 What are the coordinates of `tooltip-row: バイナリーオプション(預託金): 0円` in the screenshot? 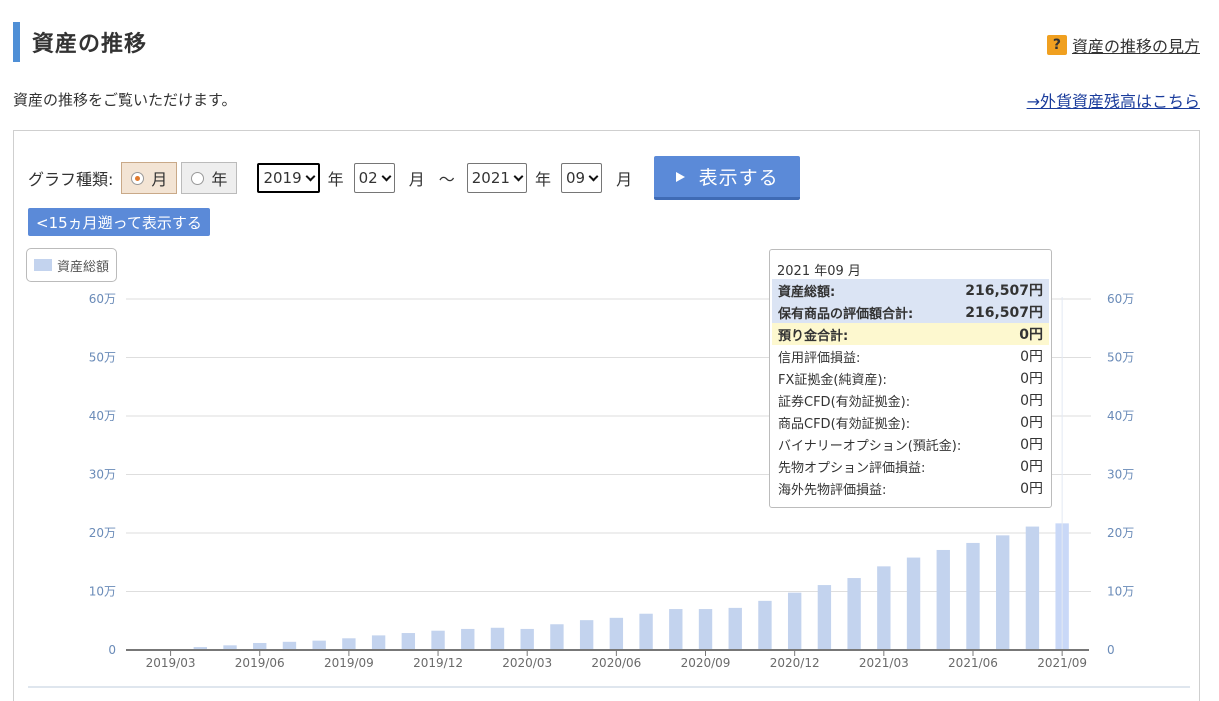 It's located at (910, 444).